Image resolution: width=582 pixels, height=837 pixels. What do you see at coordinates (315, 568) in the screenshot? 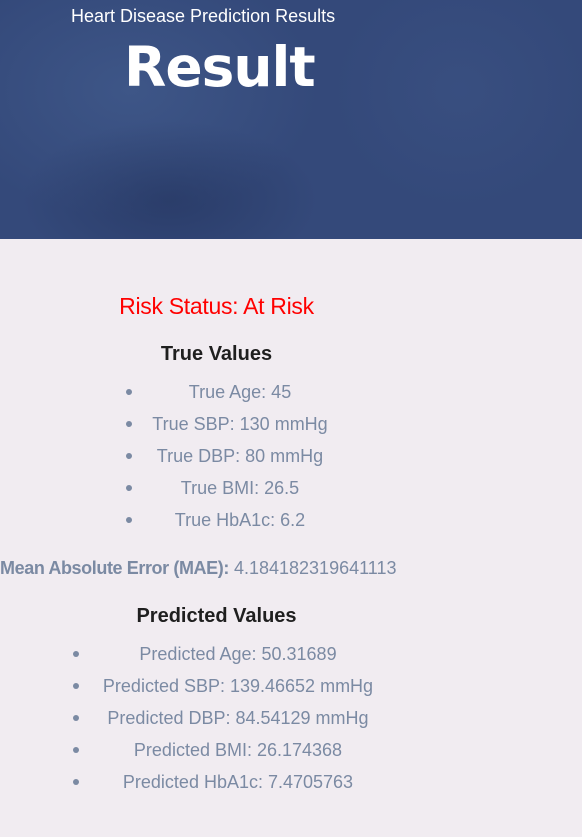
I see `mae-value: 4.184182319641113` at bounding box center [315, 568].